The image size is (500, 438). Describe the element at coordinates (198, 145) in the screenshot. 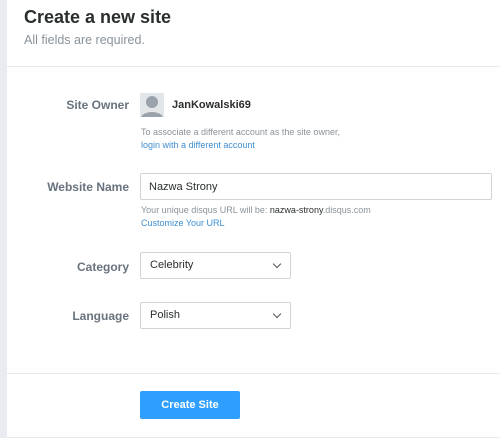

I see `login-different-account-link: login with a different account` at that location.